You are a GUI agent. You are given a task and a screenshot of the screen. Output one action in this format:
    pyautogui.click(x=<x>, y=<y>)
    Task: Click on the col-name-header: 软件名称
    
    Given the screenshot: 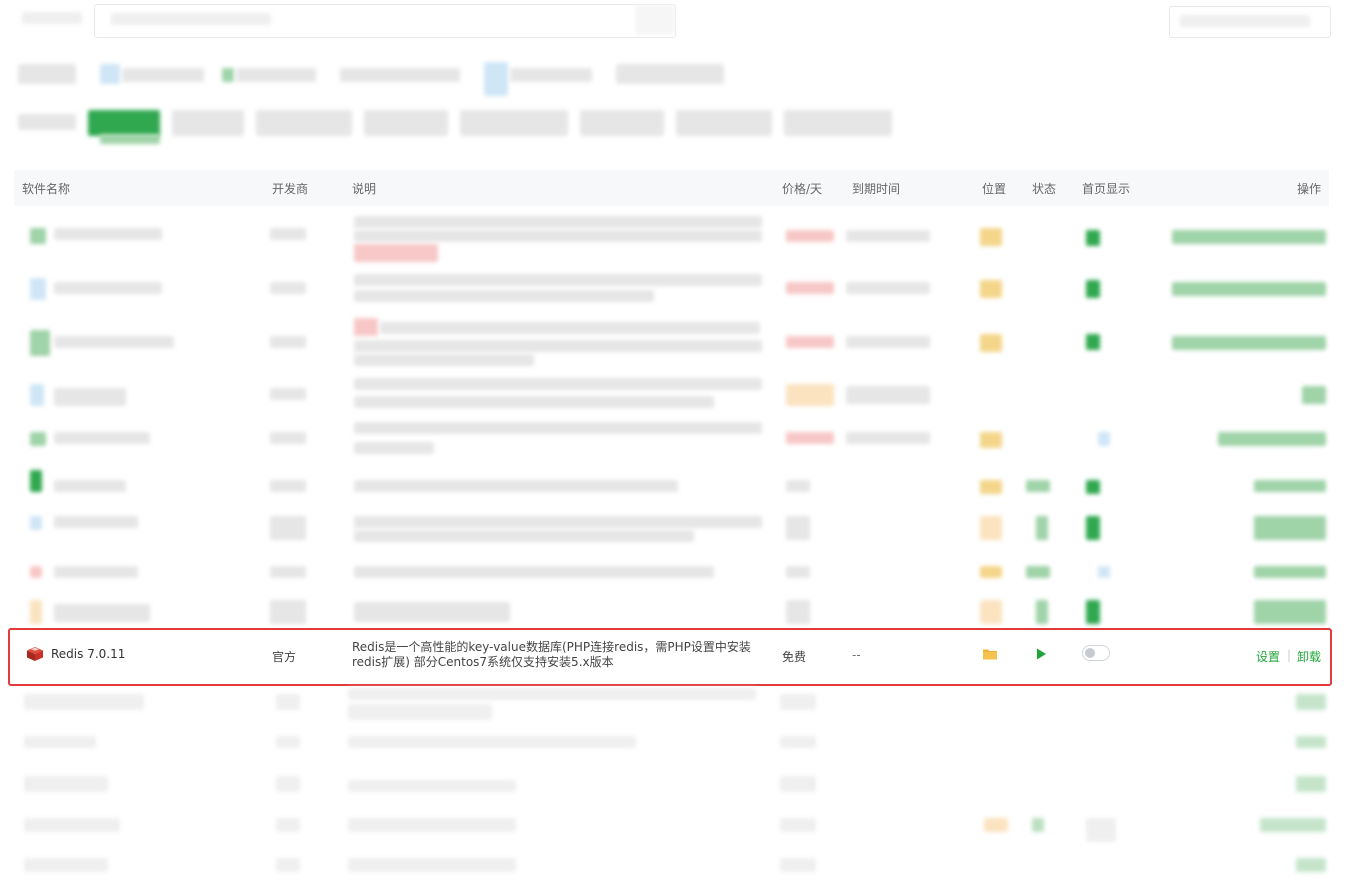 What is the action you would take?
    pyautogui.click(x=46, y=189)
    